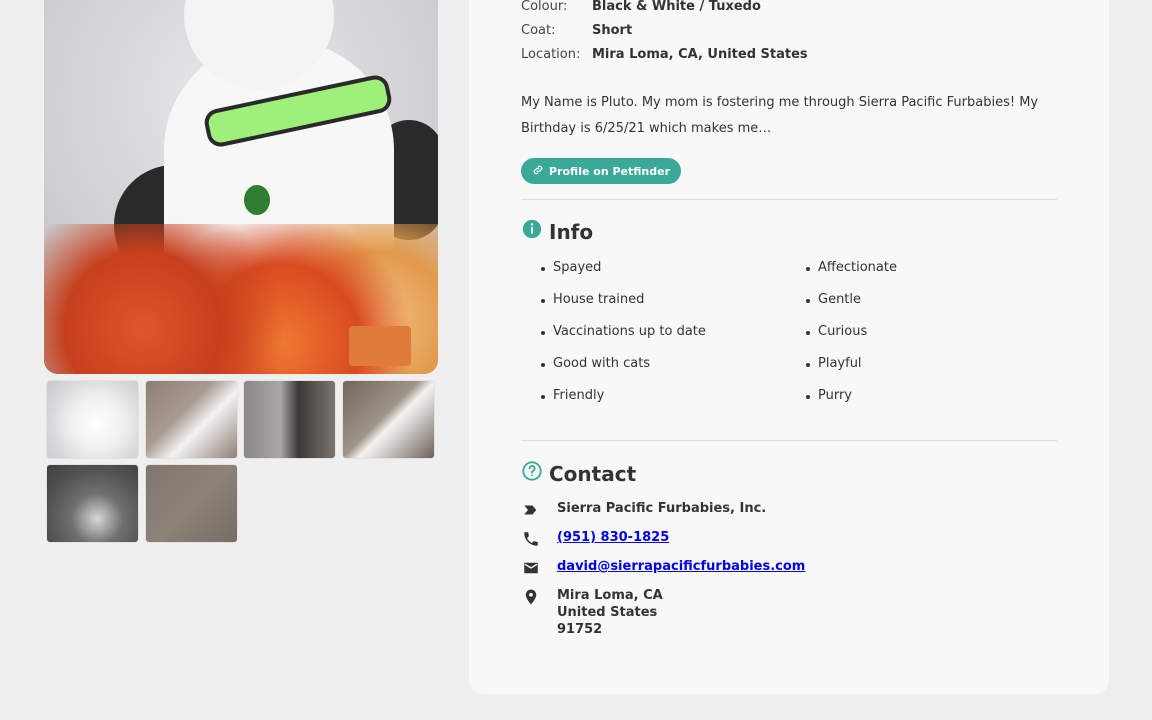 The image size is (1152, 720). I want to click on contact-email: david@sierrapacificfurbabies.com, so click(663, 568).